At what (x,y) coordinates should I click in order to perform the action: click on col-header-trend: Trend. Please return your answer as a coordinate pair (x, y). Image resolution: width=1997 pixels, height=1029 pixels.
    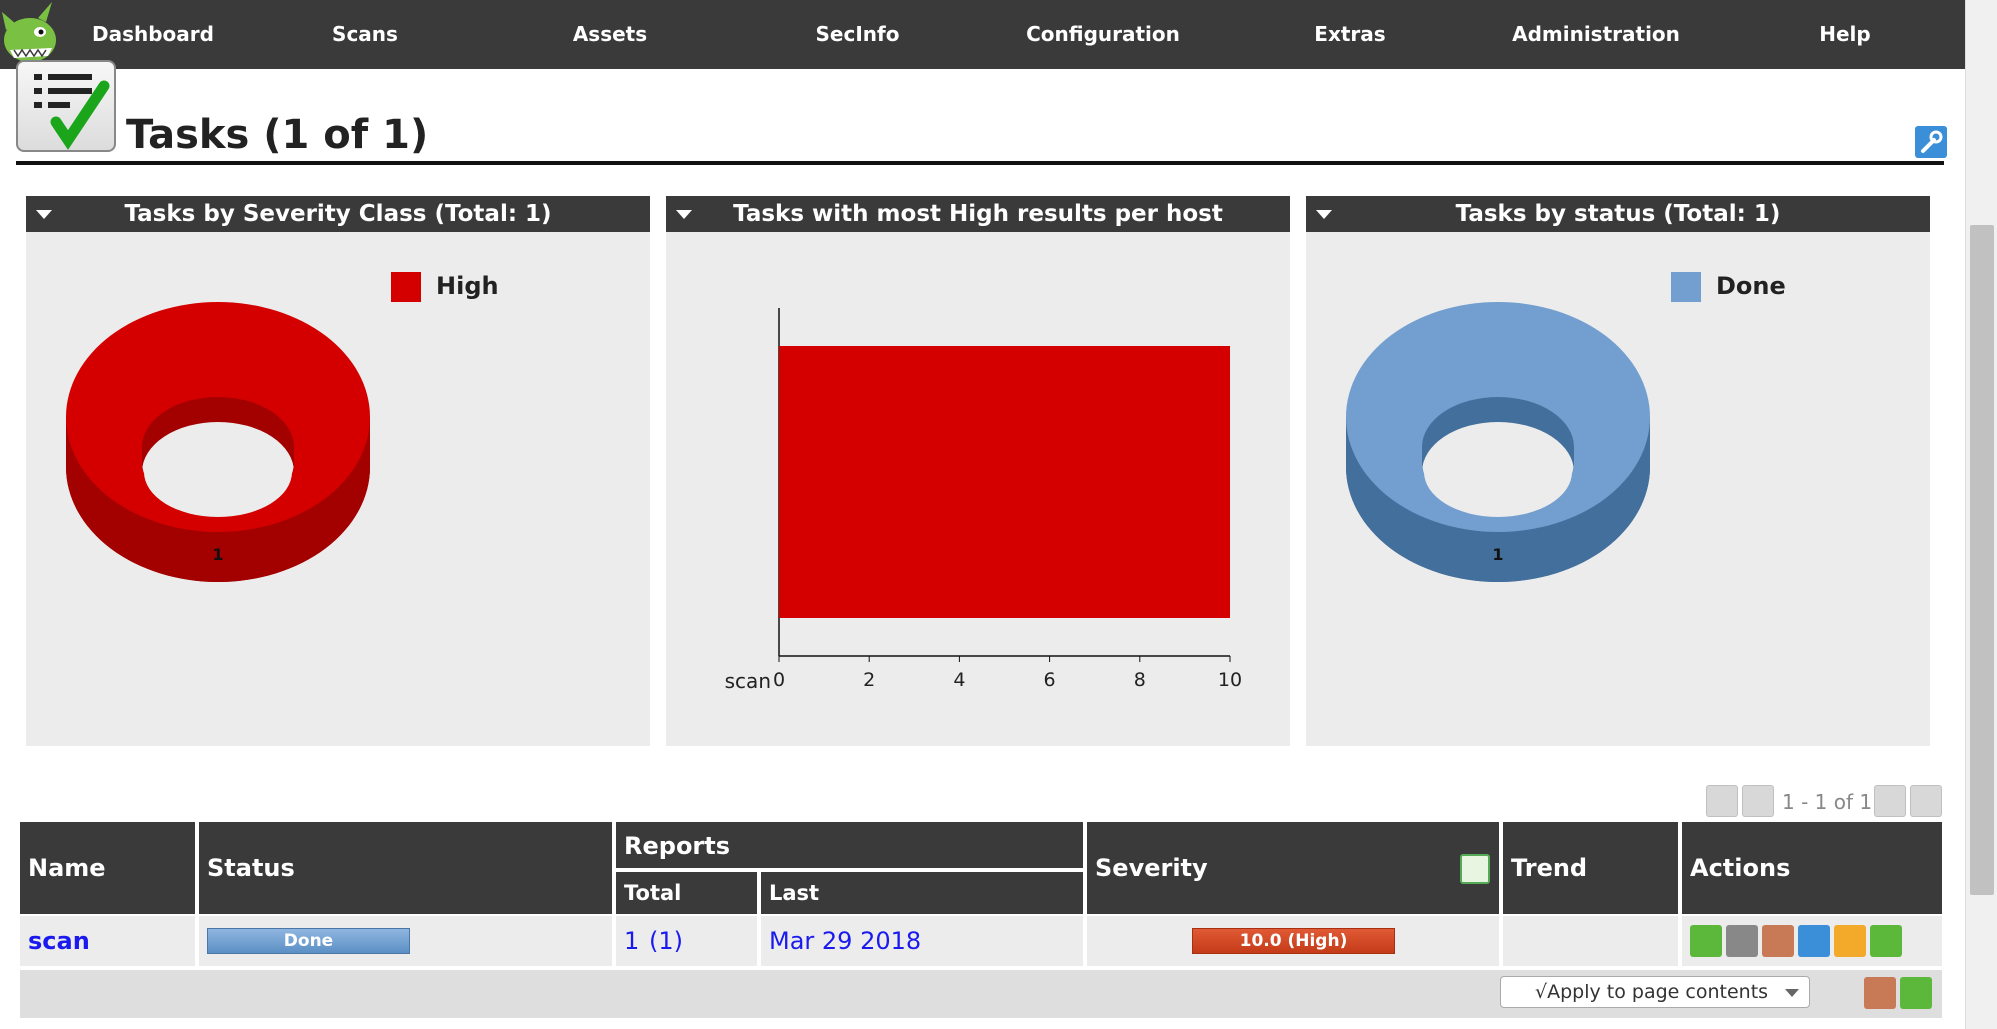
    Looking at the image, I should click on (1590, 868).